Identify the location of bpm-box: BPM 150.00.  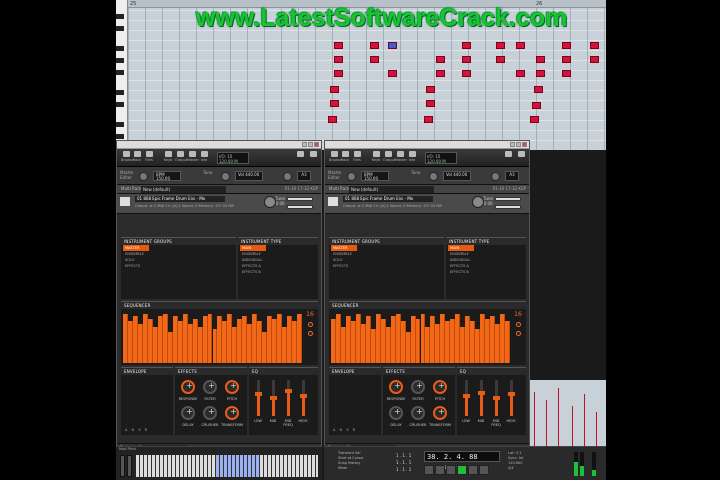
(167, 176).